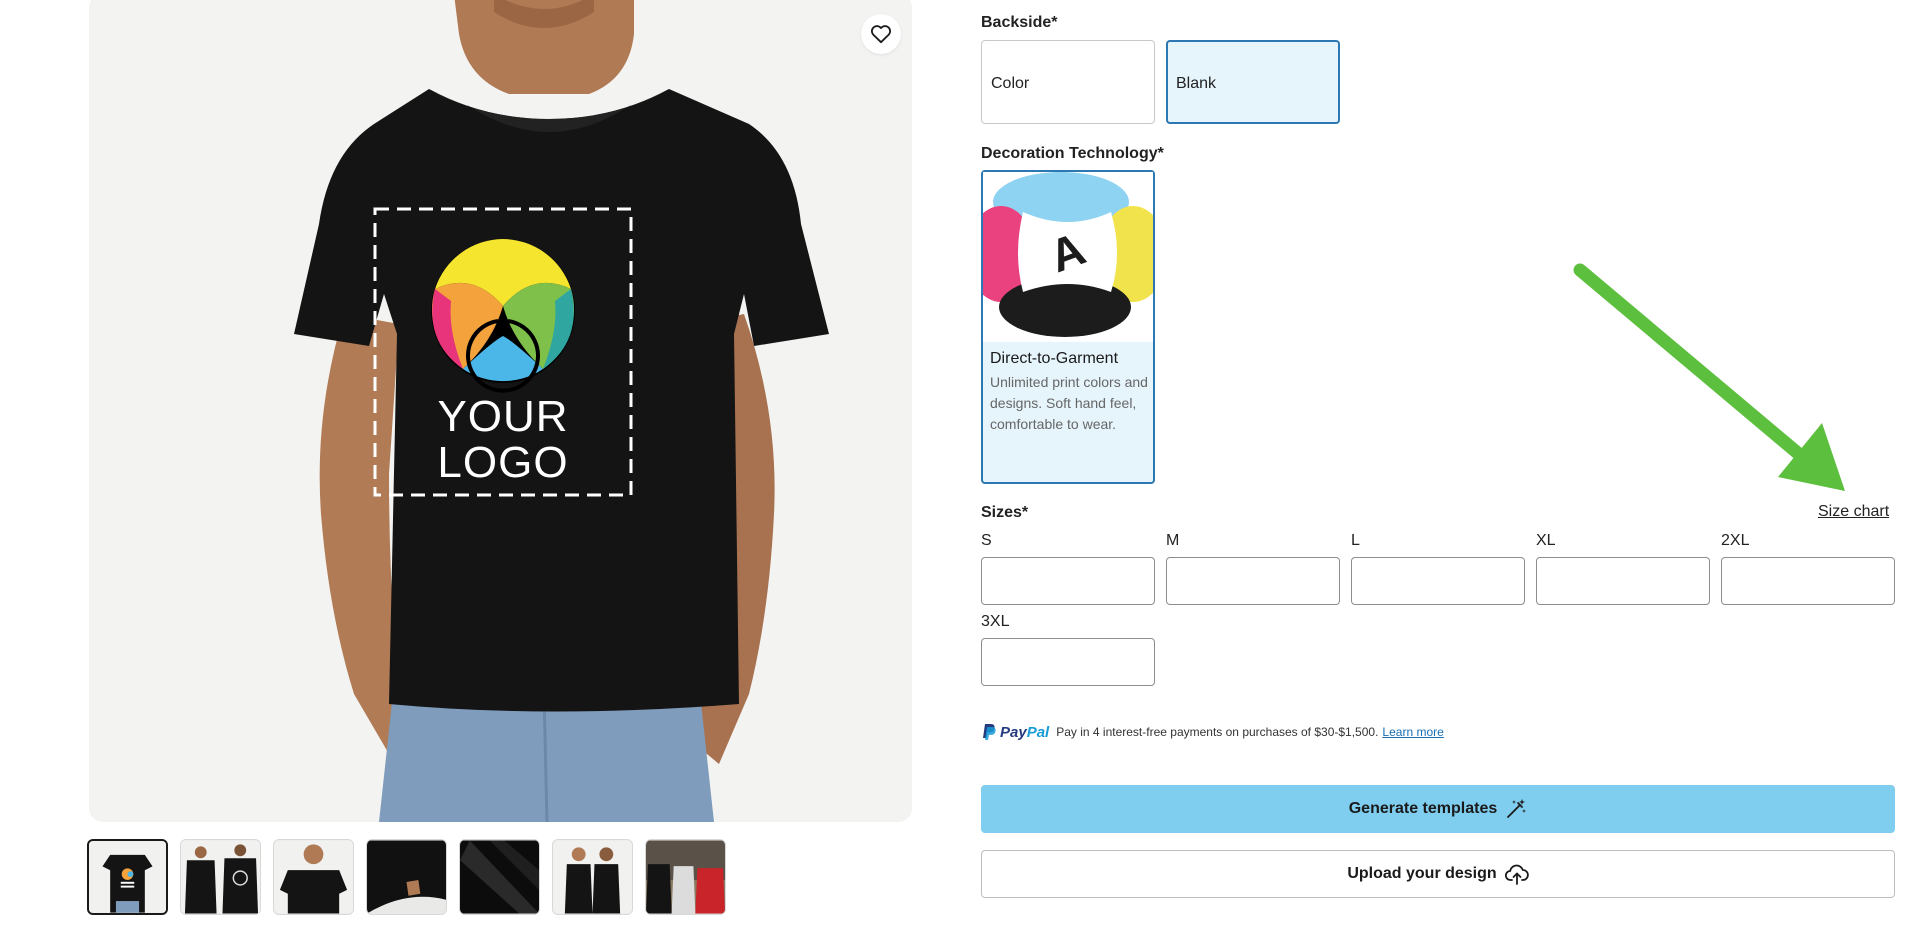  Describe the element at coordinates (1355, 540) in the screenshot. I see `size-label-l: L` at that location.